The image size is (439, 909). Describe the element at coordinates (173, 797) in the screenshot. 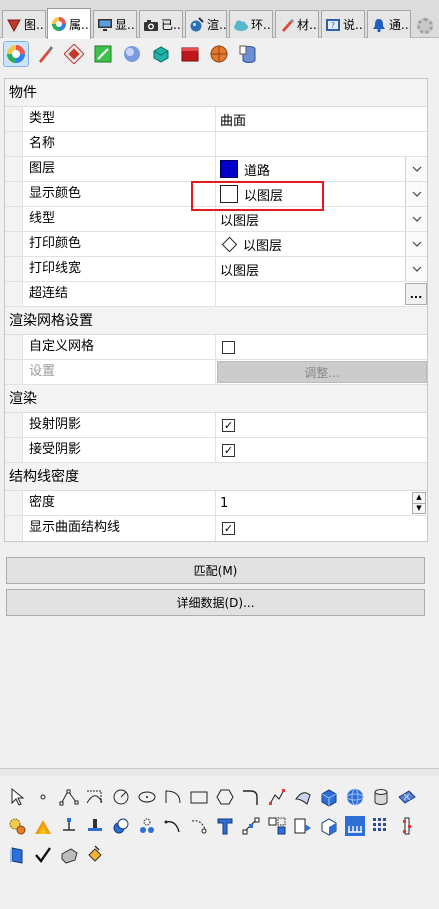

I see `arc-tool` at that location.